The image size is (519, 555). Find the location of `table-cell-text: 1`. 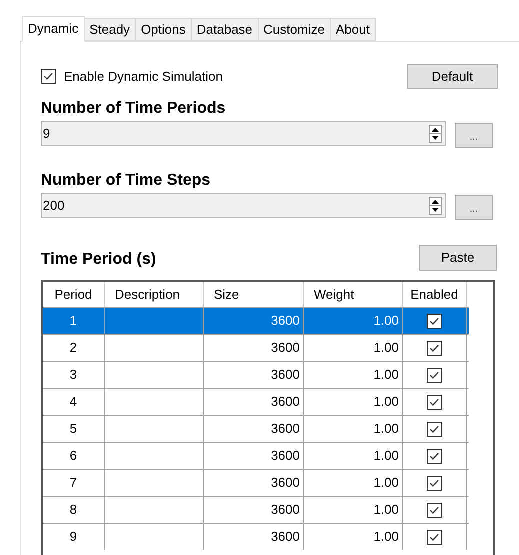

table-cell-text: 1 is located at coordinates (74, 321).